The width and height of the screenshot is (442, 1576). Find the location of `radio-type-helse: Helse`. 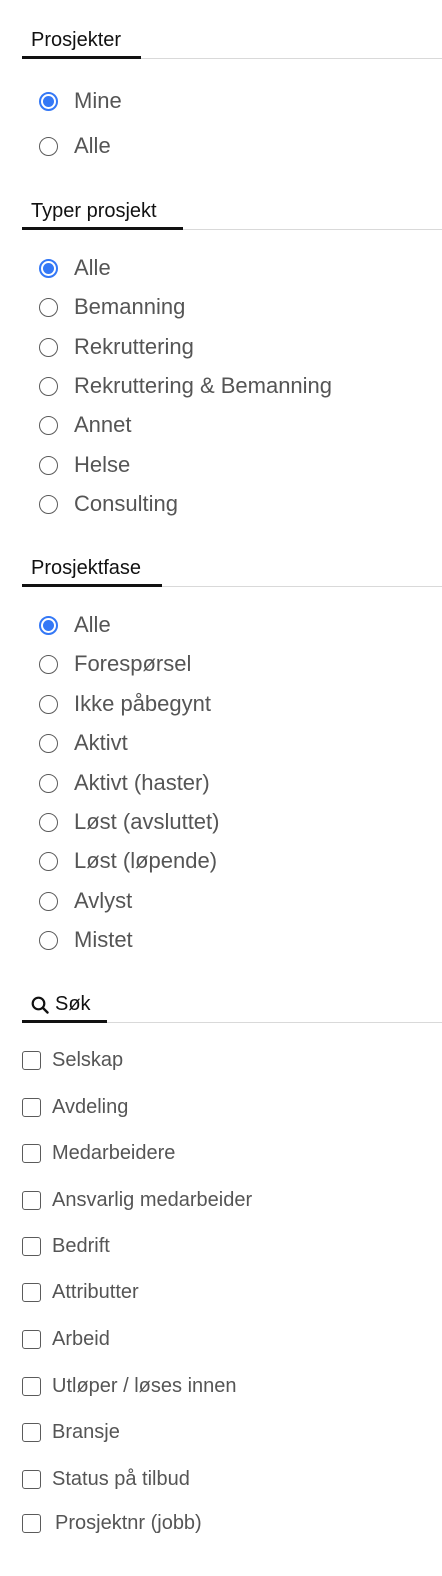

radio-type-helse: Helse is located at coordinates (84, 465).